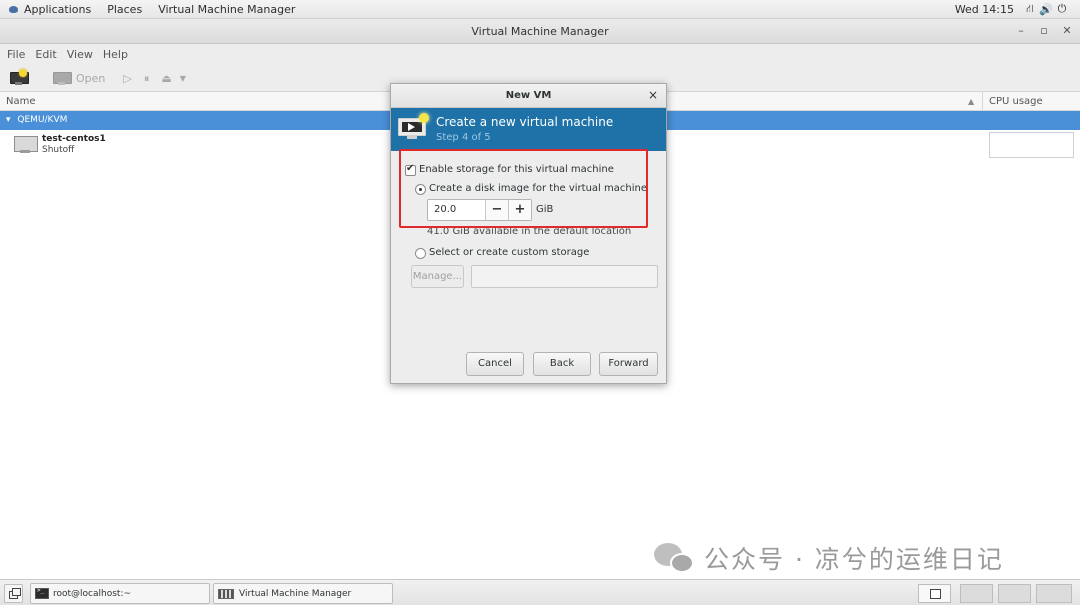 This screenshot has width=1080, height=605. What do you see at coordinates (1021, 31) in the screenshot?
I see `minimize-button: –` at bounding box center [1021, 31].